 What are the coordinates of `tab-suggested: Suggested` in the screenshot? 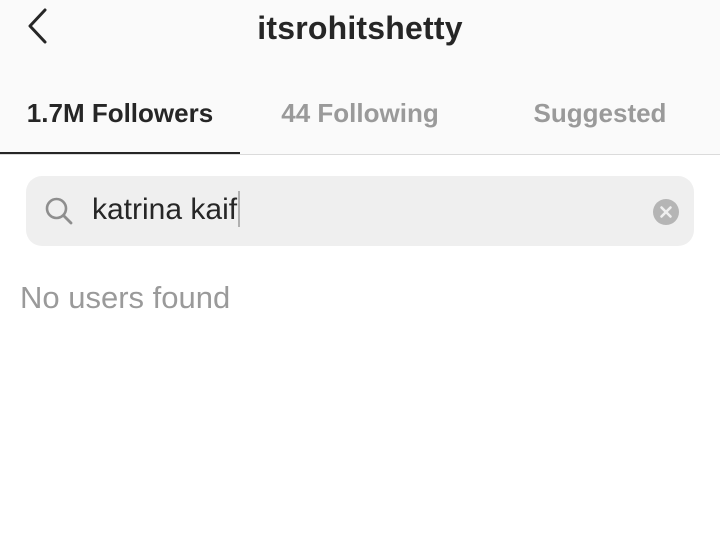 It's located at (600, 115).